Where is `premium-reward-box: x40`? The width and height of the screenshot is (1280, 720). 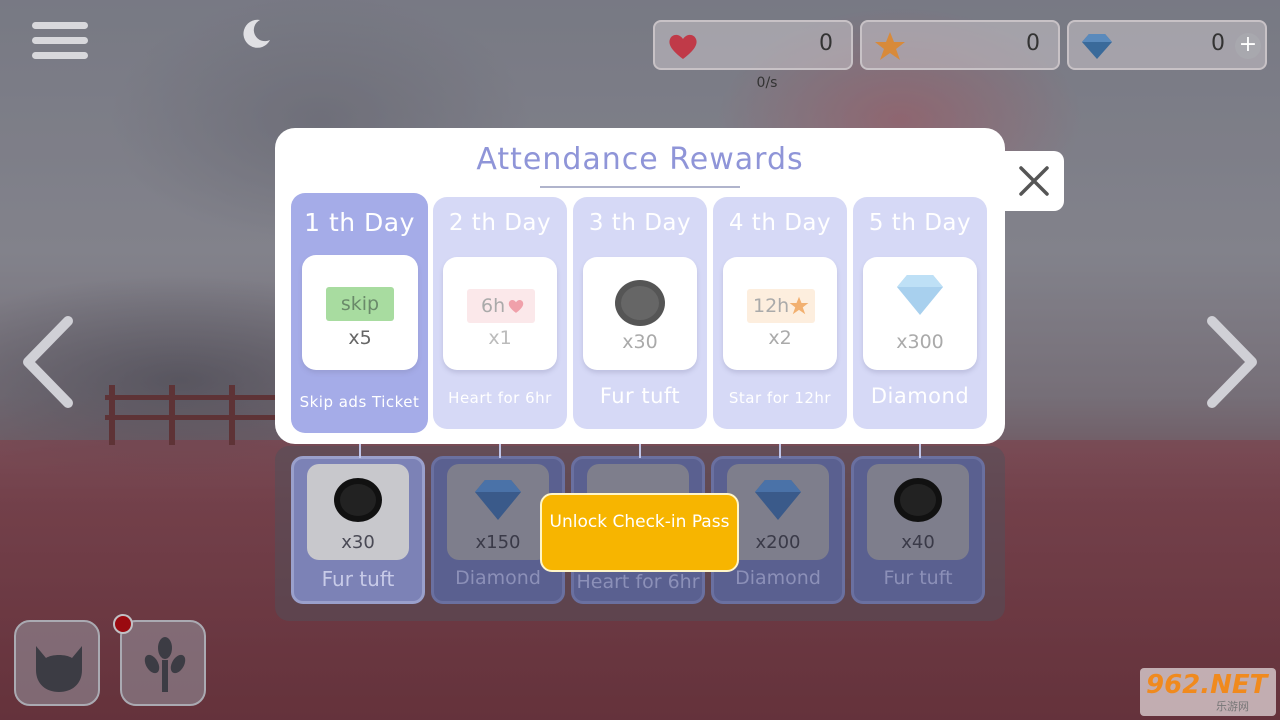 premium-reward-box: x40 is located at coordinates (918, 512).